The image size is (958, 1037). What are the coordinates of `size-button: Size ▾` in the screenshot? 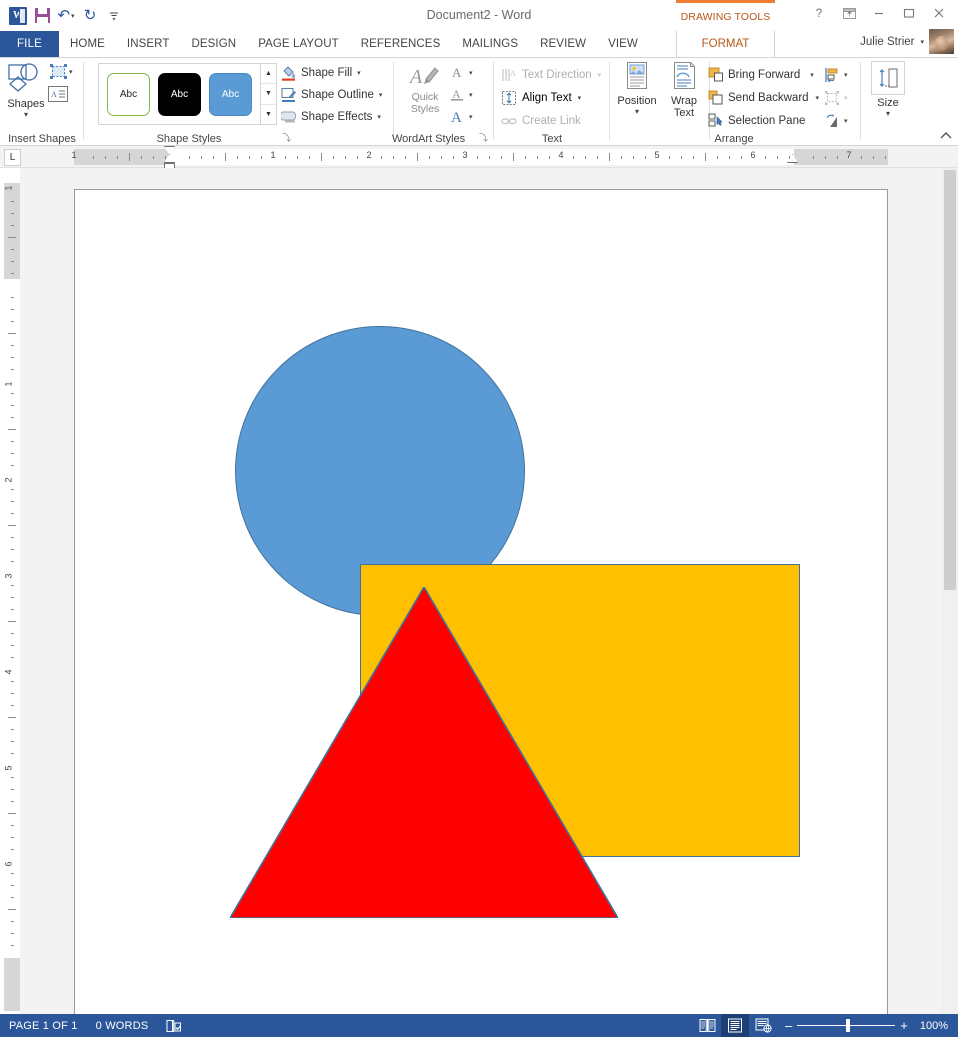 It's located at (888, 96).